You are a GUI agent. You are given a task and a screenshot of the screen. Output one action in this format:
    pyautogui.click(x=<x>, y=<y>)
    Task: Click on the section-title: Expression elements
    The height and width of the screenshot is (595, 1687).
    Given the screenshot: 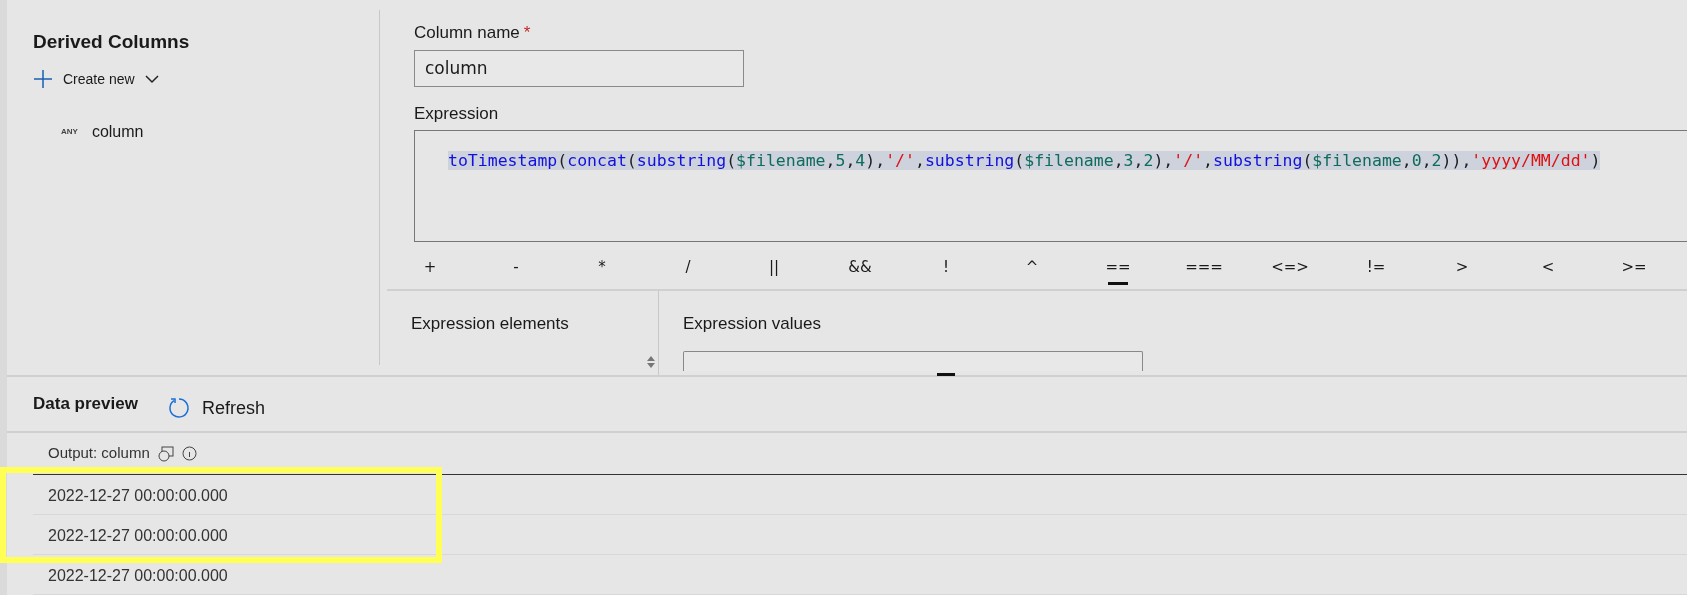 What is the action you would take?
    pyautogui.click(x=490, y=324)
    